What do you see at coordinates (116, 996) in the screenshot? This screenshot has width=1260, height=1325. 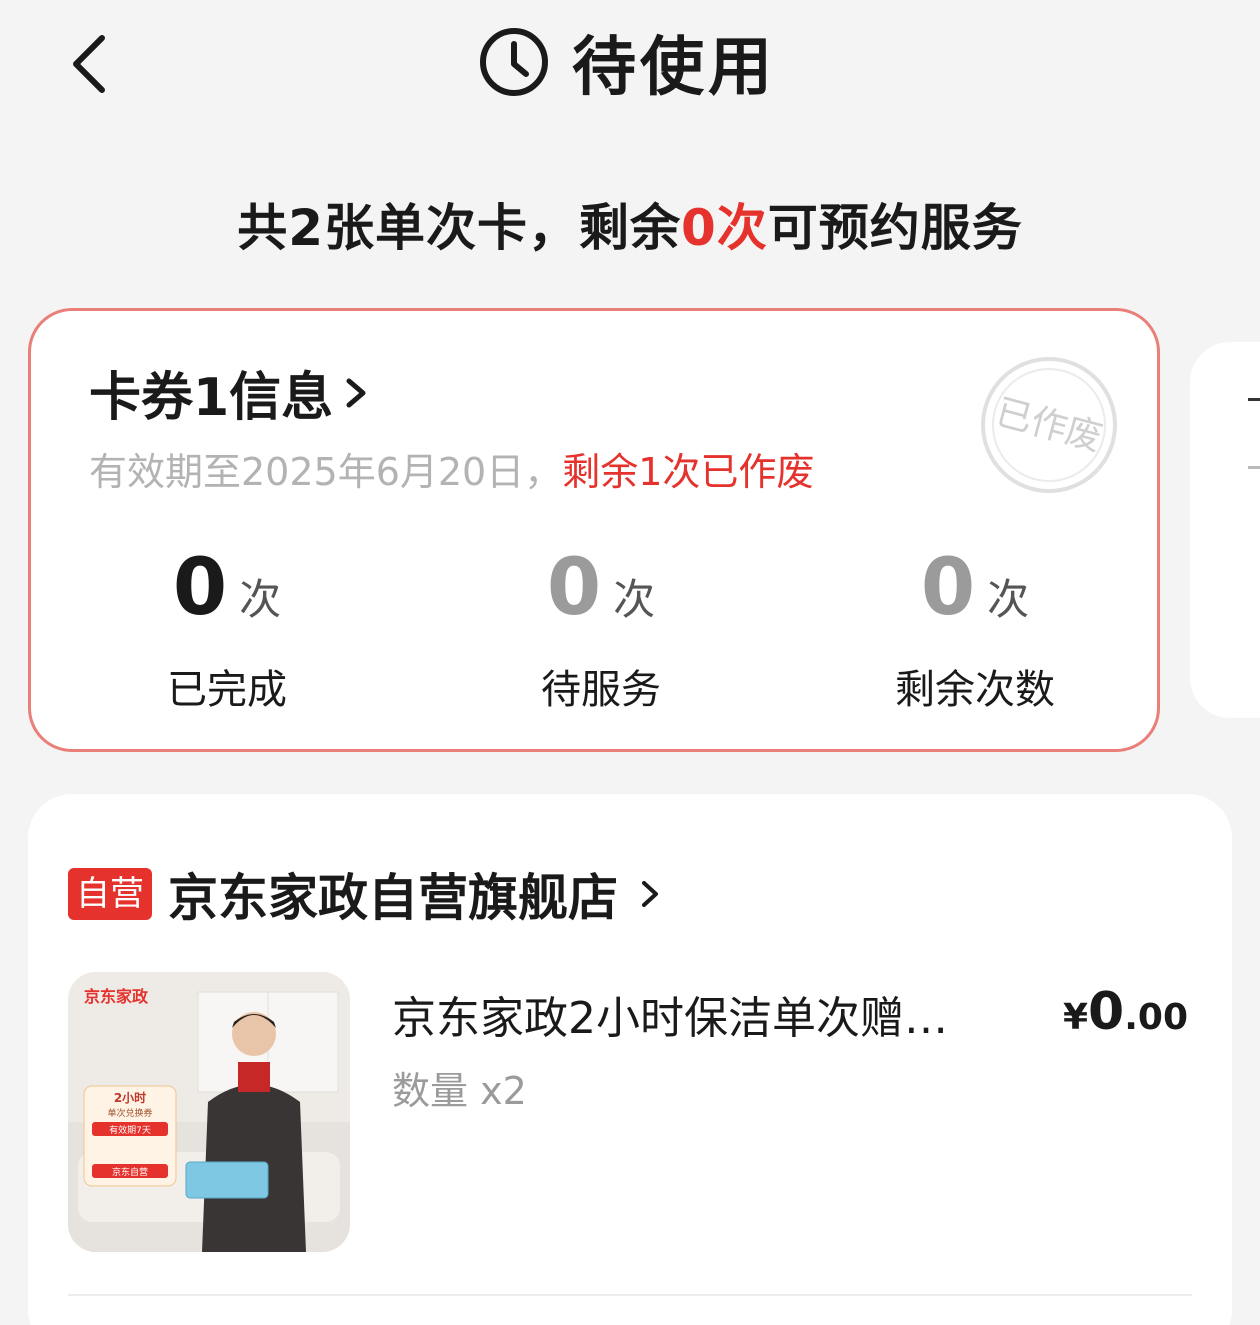 I see `image-brand-text: 京东家政` at bounding box center [116, 996].